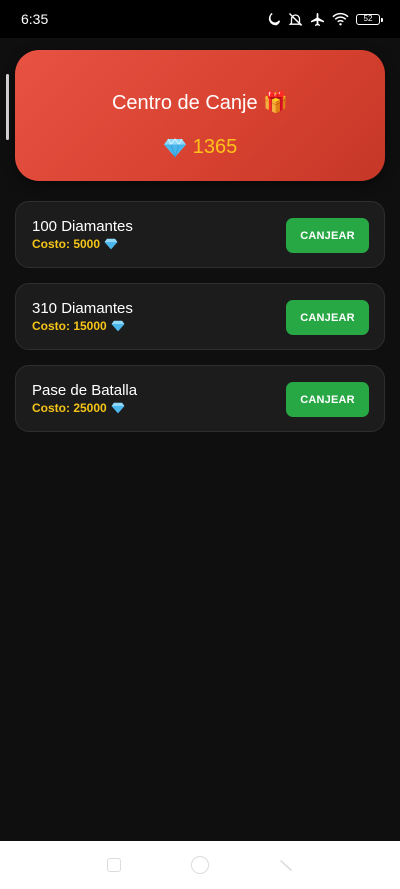 The height and width of the screenshot is (889, 400). Describe the element at coordinates (7, 107) in the screenshot. I see `scroll-indicator` at that location.